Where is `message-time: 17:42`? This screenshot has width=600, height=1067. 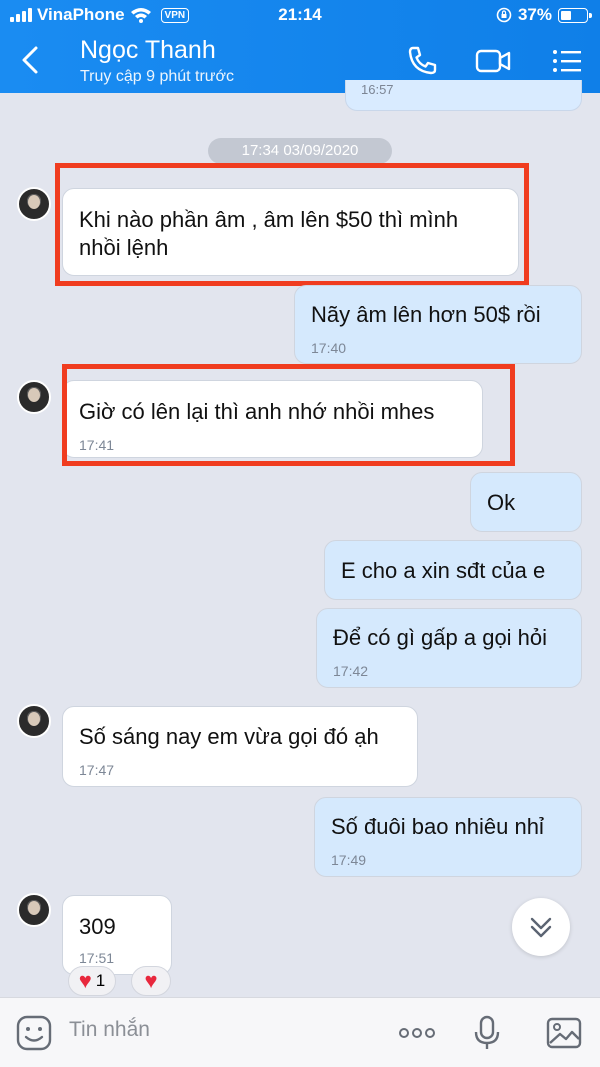
message-time: 17:42 is located at coordinates (351, 671).